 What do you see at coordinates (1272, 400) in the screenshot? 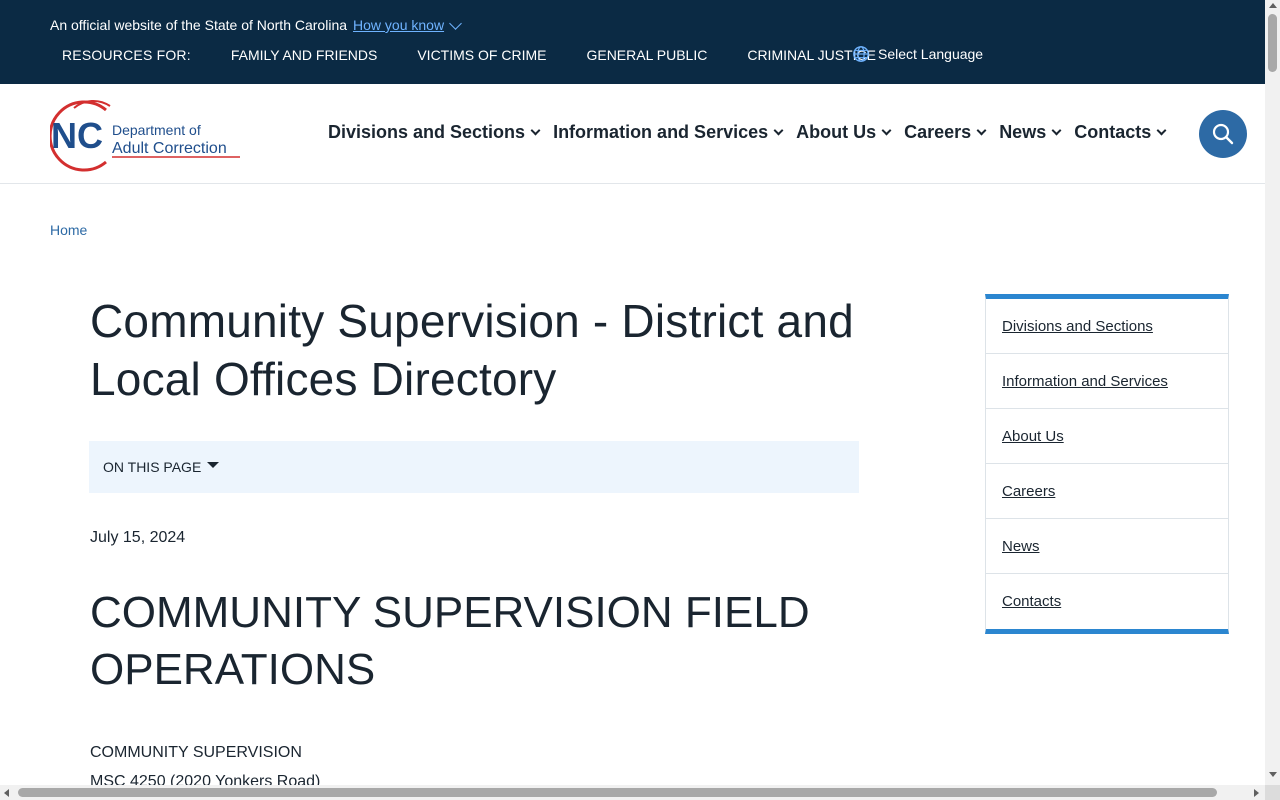
I see `vertical-scrollbar` at bounding box center [1272, 400].